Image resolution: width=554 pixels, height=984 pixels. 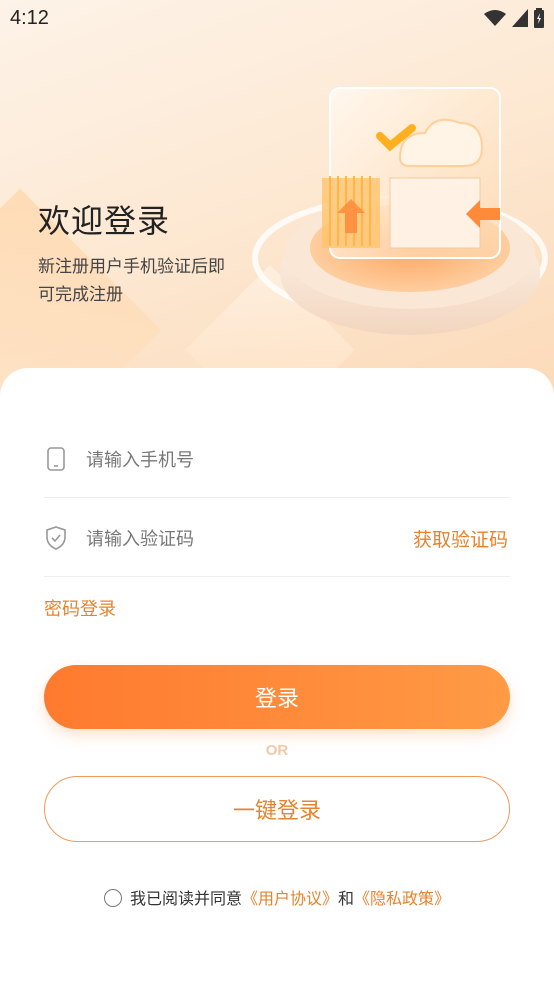 What do you see at coordinates (56, 459) in the screenshot?
I see `phone-icon` at bounding box center [56, 459].